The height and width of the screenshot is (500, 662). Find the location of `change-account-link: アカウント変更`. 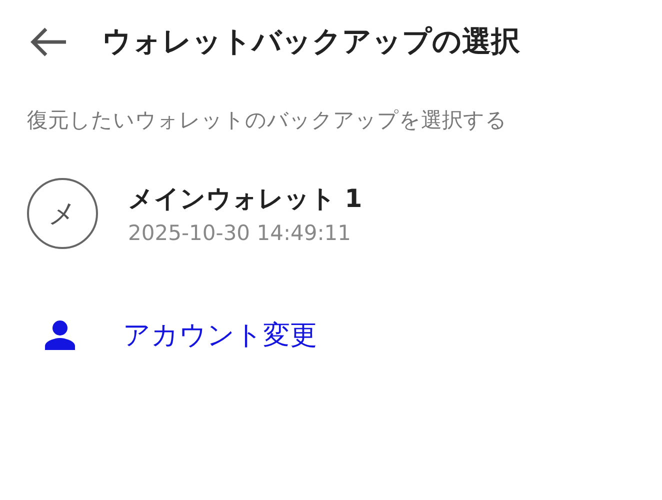

change-account-link: アカウント変更 is located at coordinates (220, 335).